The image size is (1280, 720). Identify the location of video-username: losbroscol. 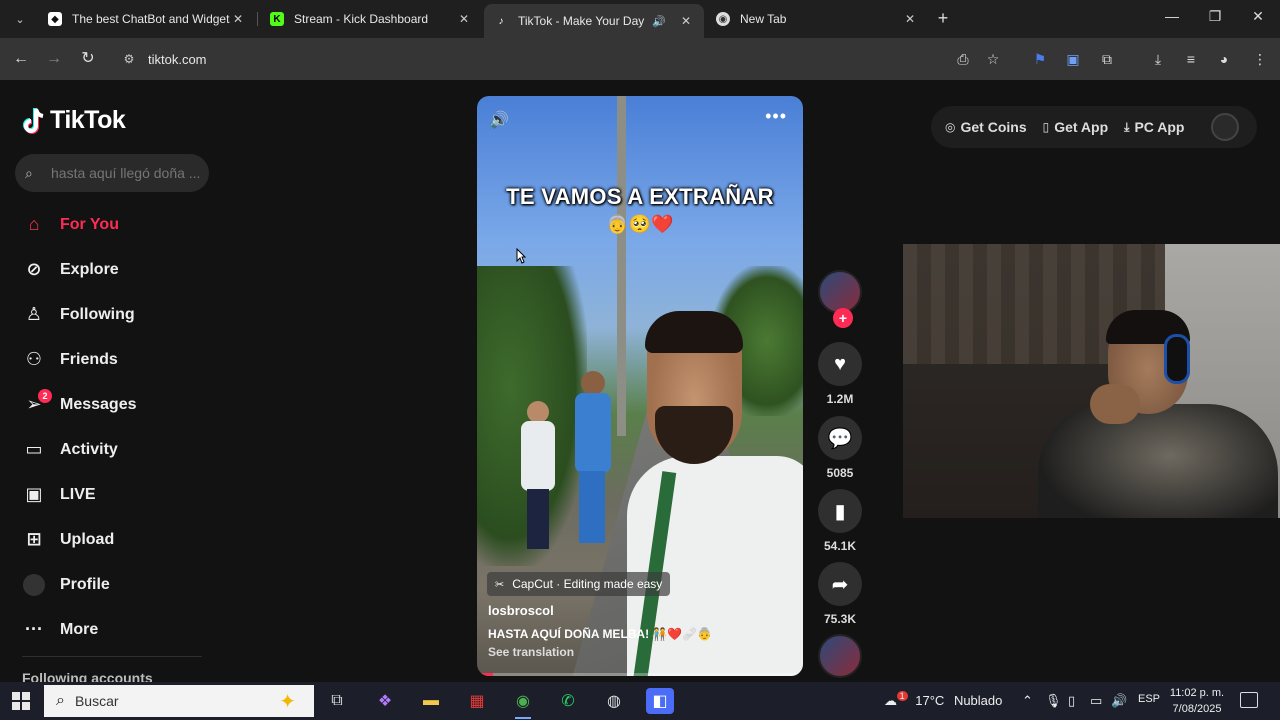
(521, 610).